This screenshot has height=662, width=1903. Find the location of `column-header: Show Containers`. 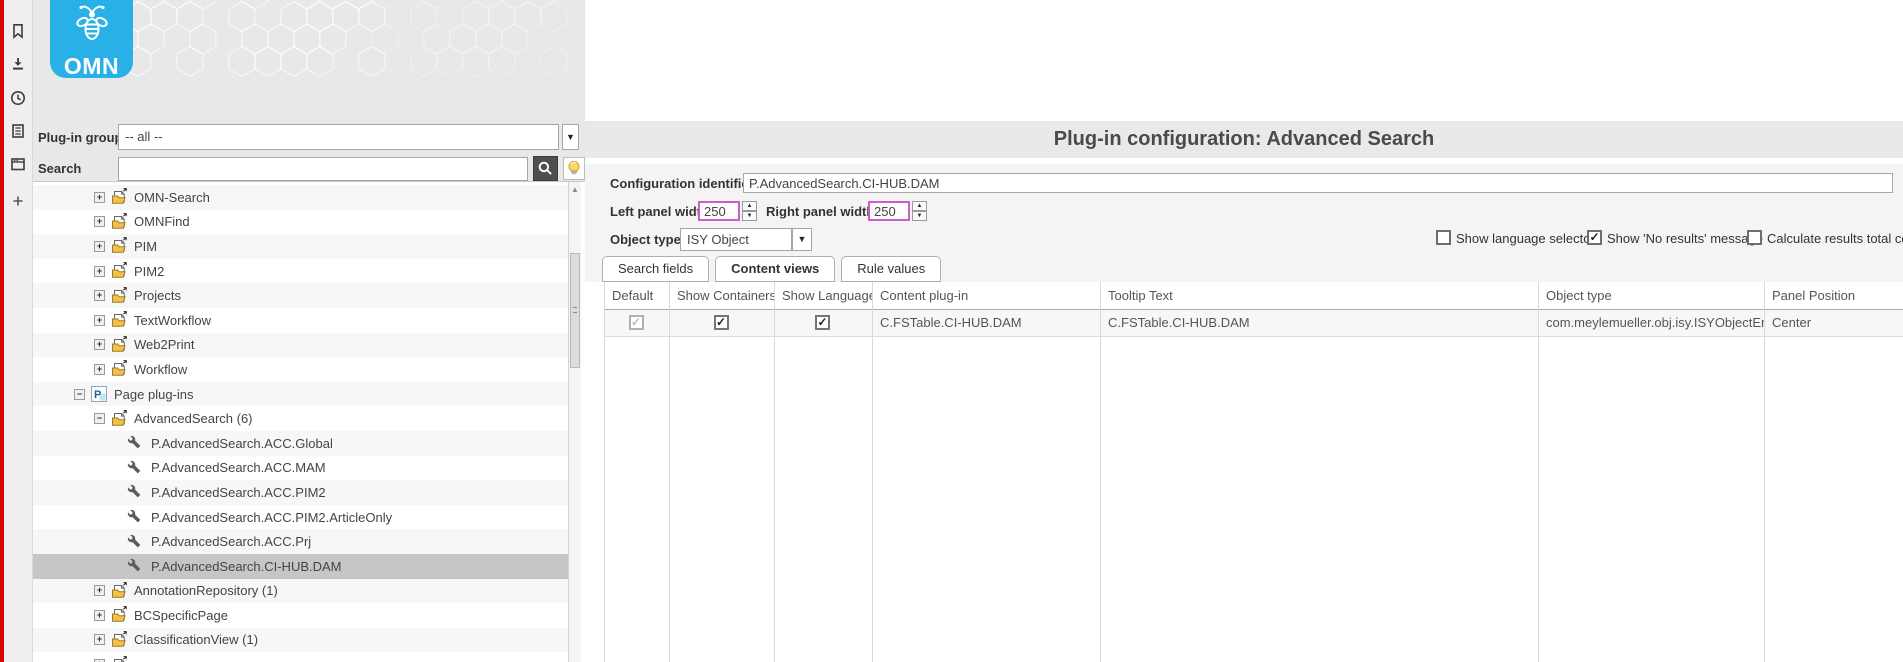

column-header: Show Containers is located at coordinates (725, 295).